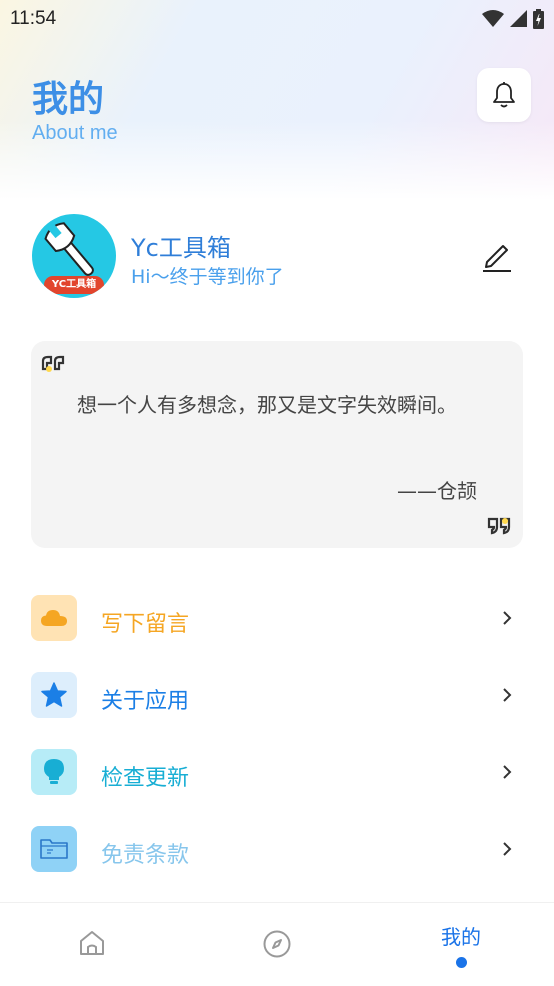 This screenshot has height=986, width=554. Describe the element at coordinates (437, 491) in the screenshot. I see `quote-author: ——仓颉` at that location.